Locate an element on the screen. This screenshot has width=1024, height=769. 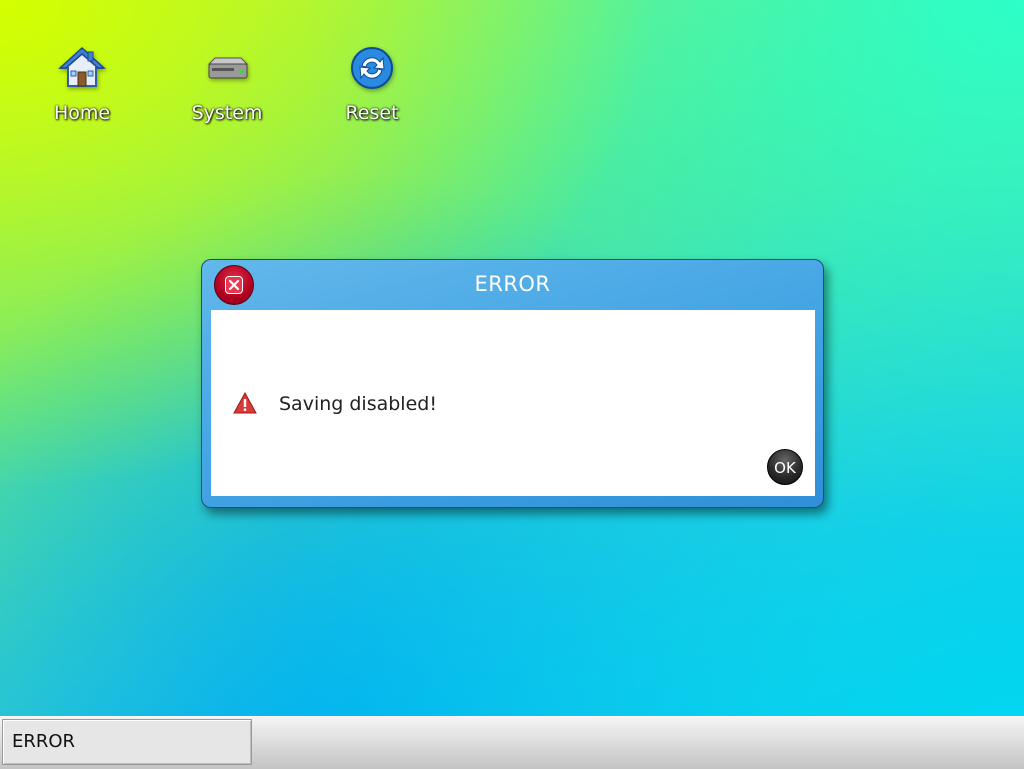
desktop-icon-reset: Reset is located at coordinates (372, 84).